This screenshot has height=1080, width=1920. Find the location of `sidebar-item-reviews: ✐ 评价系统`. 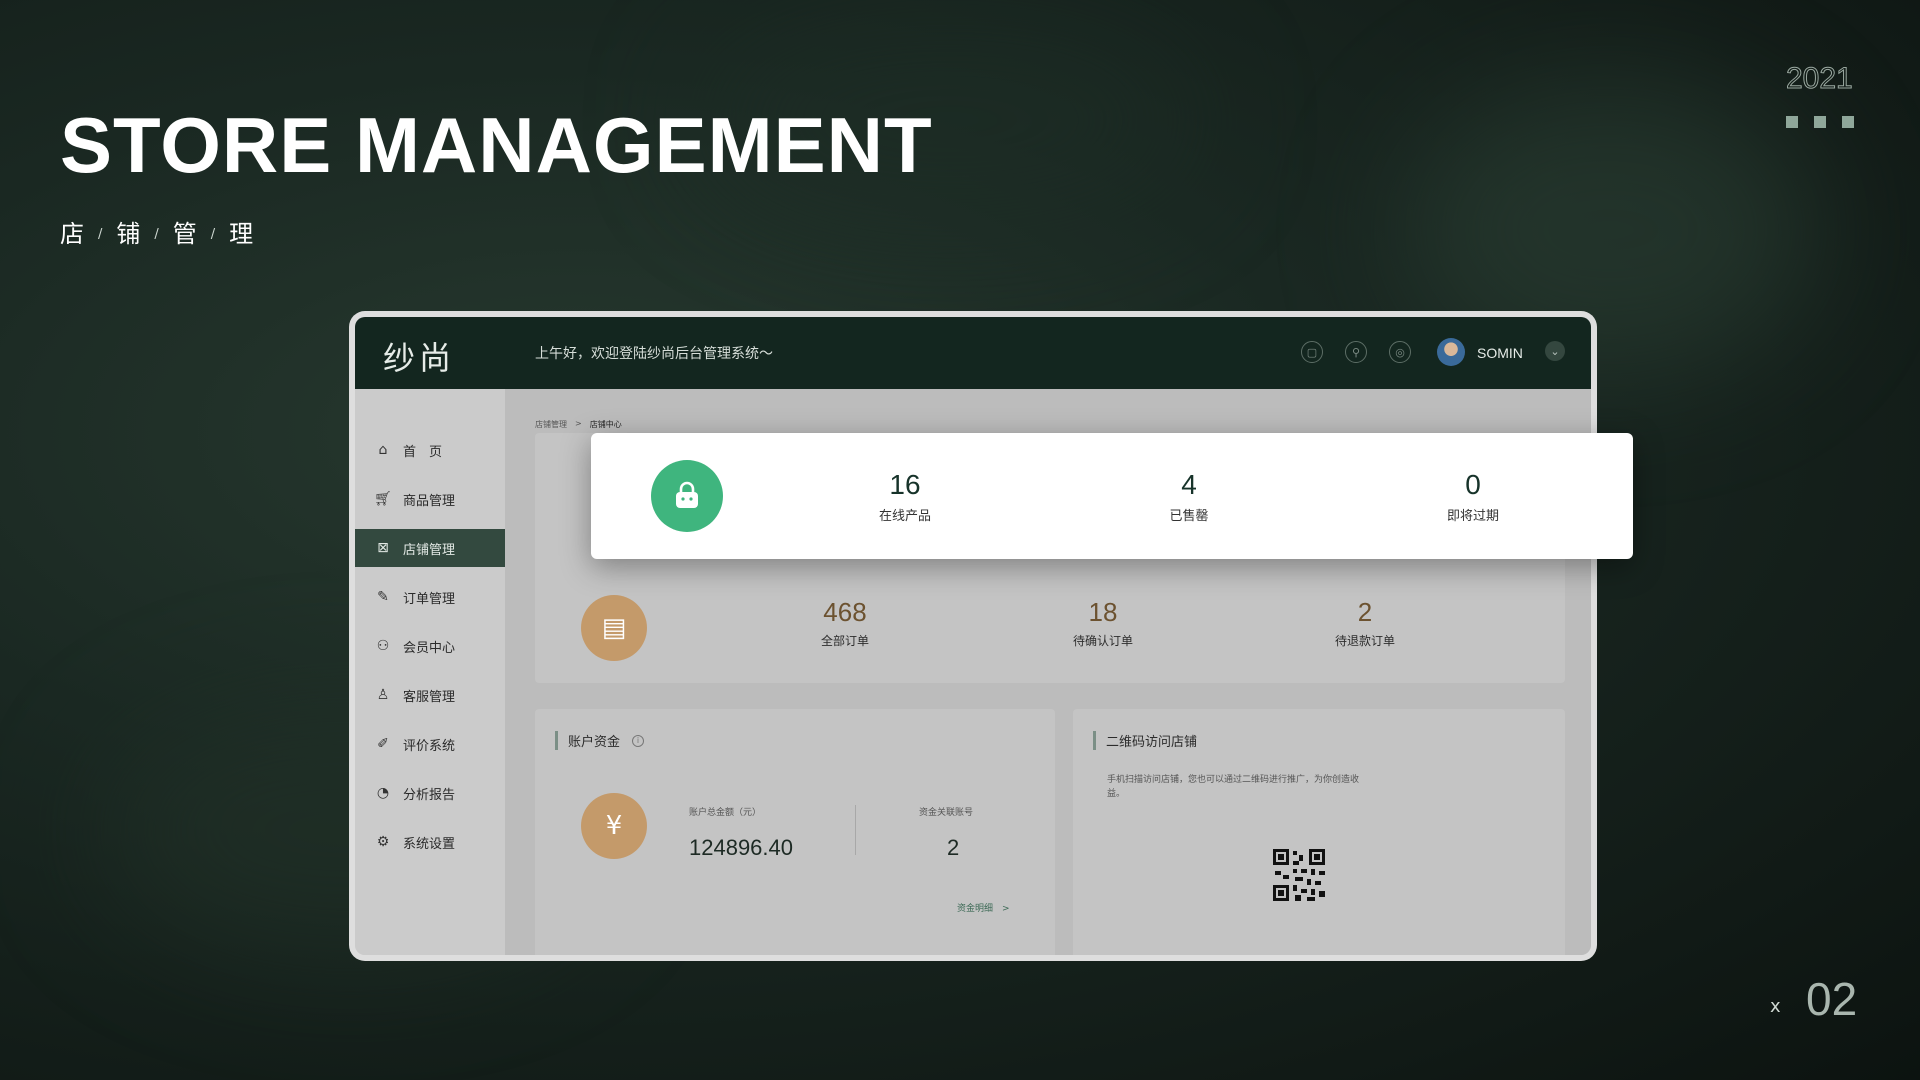

sidebar-item-reviews: ✐ 评价系统 is located at coordinates (430, 744).